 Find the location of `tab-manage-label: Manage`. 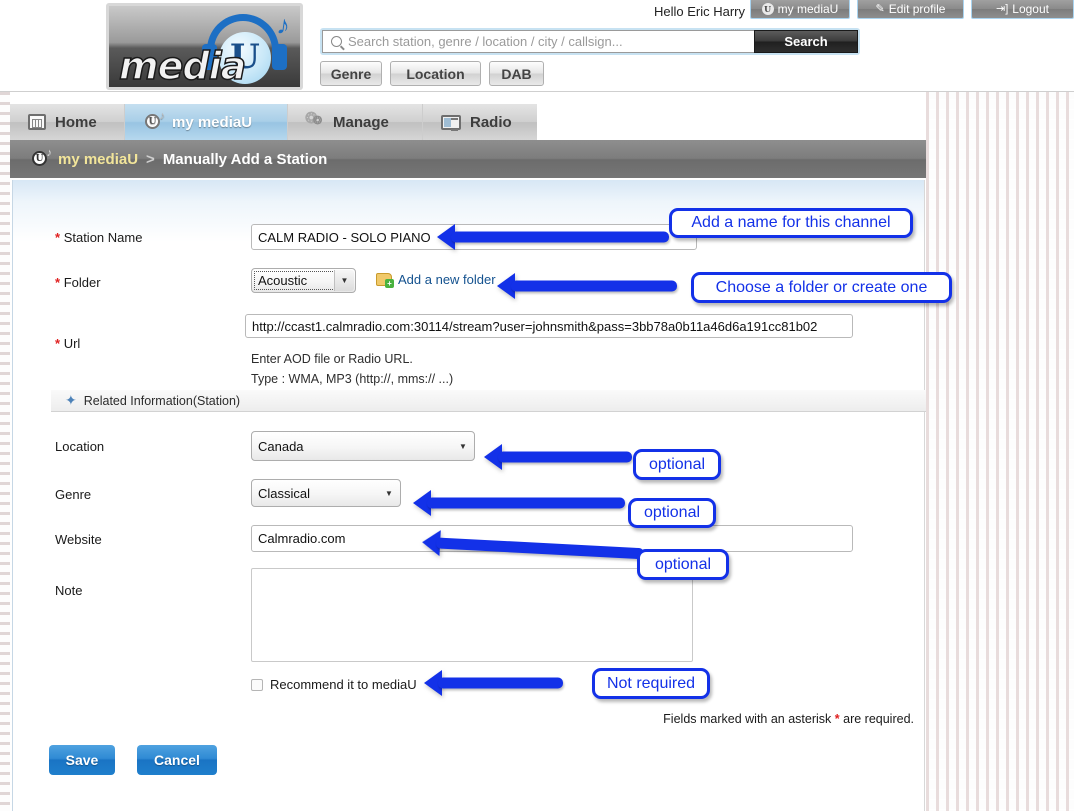

tab-manage-label: Manage is located at coordinates (361, 122).